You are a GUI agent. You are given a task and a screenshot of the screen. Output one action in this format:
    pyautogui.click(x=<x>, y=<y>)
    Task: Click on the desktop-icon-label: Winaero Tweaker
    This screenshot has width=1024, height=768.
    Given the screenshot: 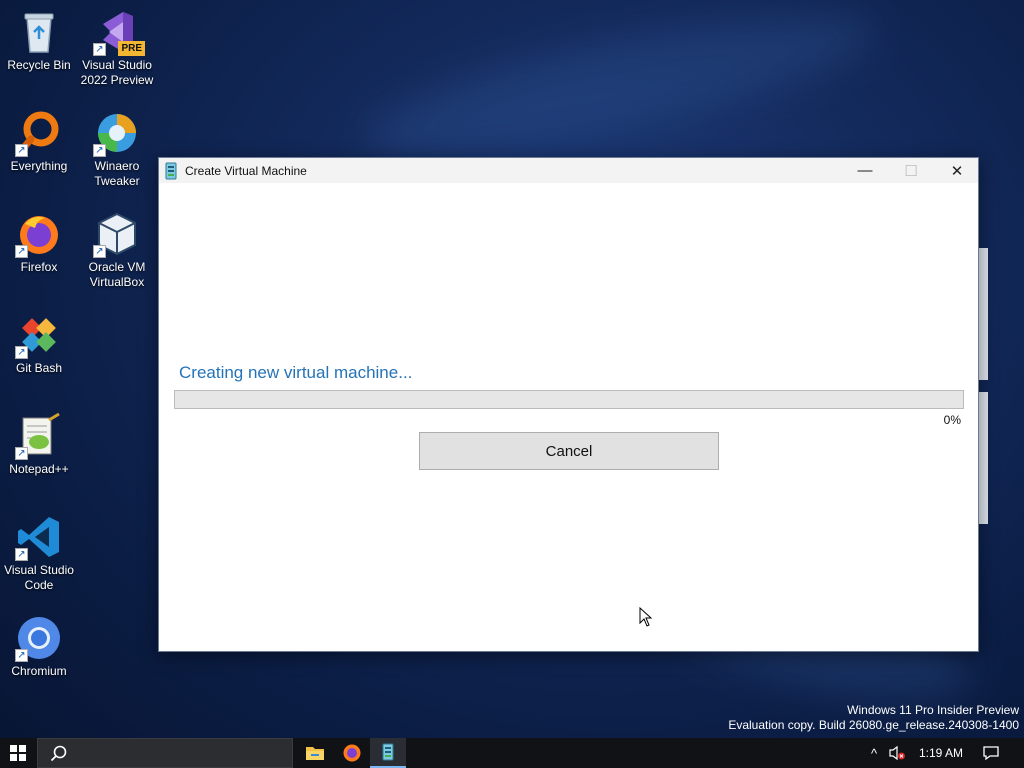 What is the action you would take?
    pyautogui.click(x=117, y=173)
    